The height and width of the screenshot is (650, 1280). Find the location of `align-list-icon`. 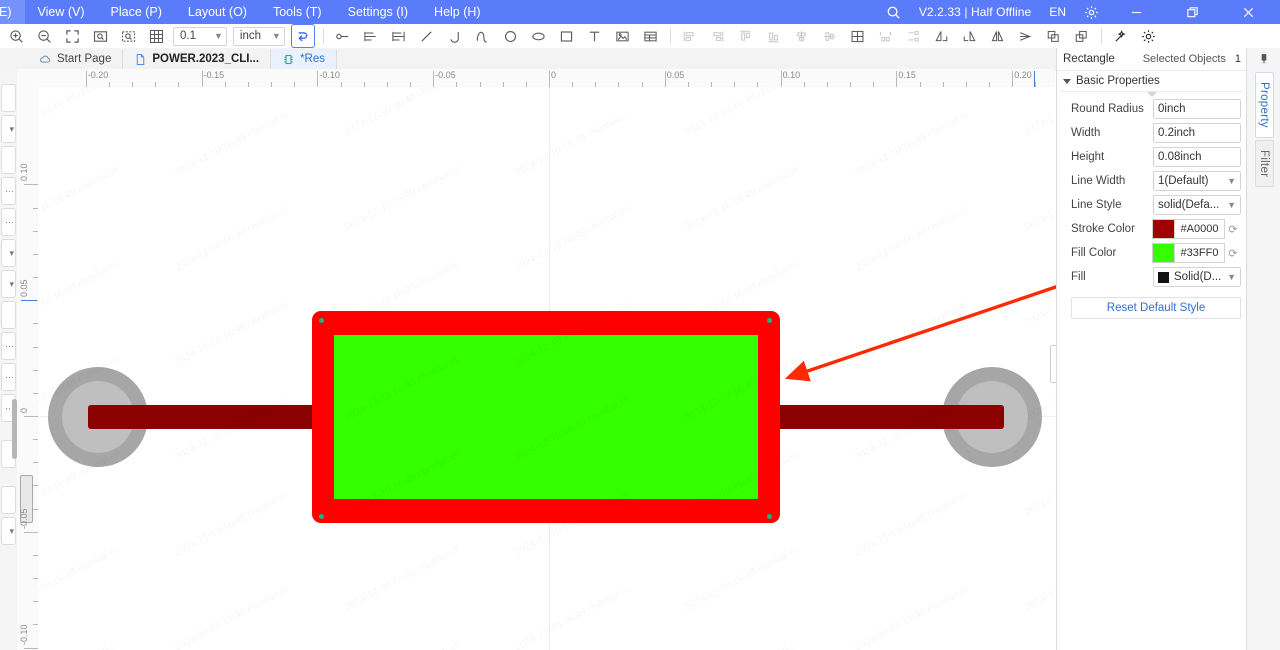

align-list-icon is located at coordinates (371, 36).